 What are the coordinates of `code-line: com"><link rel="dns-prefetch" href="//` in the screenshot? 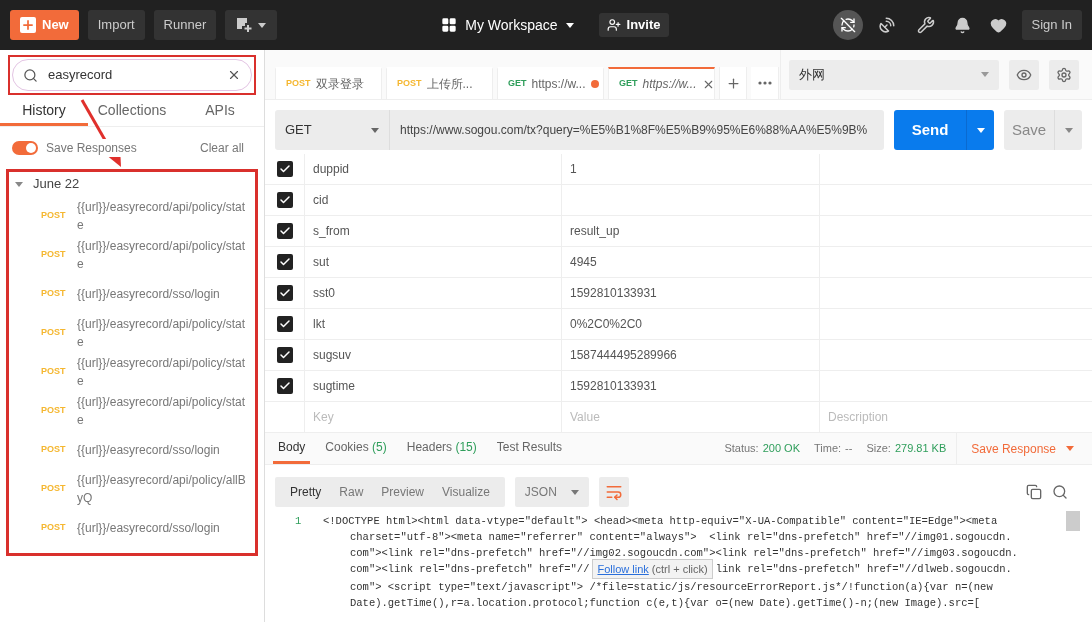 It's located at (470, 569).